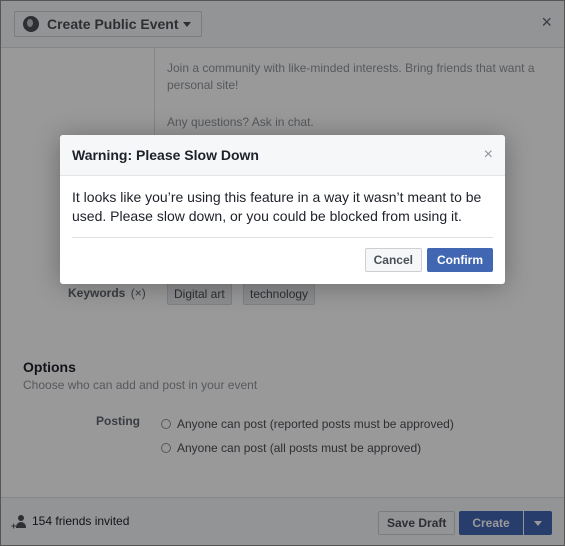  What do you see at coordinates (460, 260) in the screenshot?
I see `confirm-button: Confirm` at bounding box center [460, 260].